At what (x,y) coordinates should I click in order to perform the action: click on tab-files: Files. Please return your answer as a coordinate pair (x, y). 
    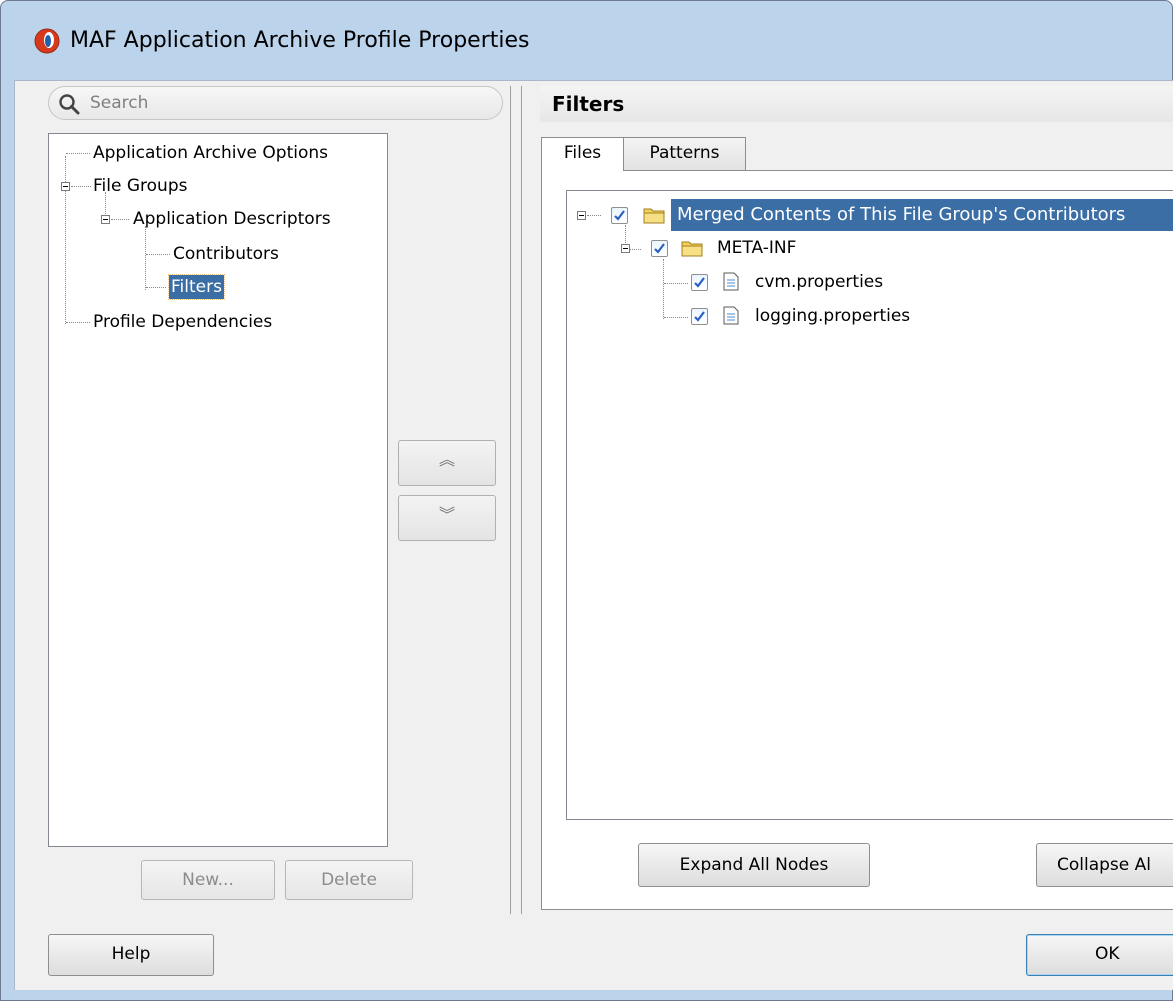
    Looking at the image, I should click on (582, 154).